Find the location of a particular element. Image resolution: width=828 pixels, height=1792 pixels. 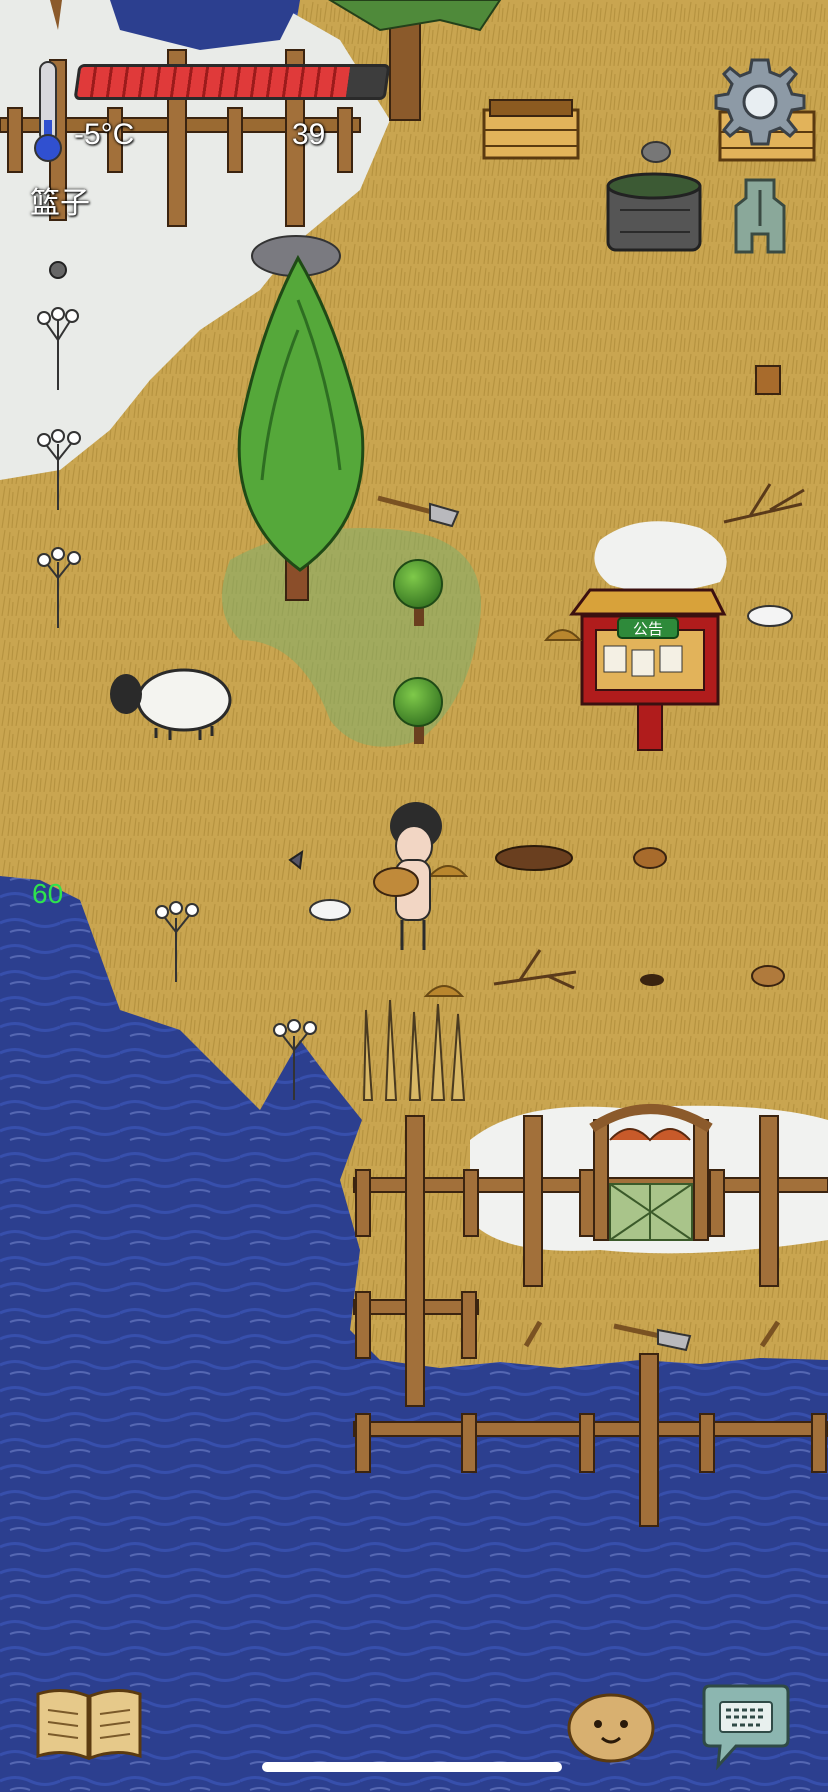

thermometer-icon is located at coordinates (48, 111).